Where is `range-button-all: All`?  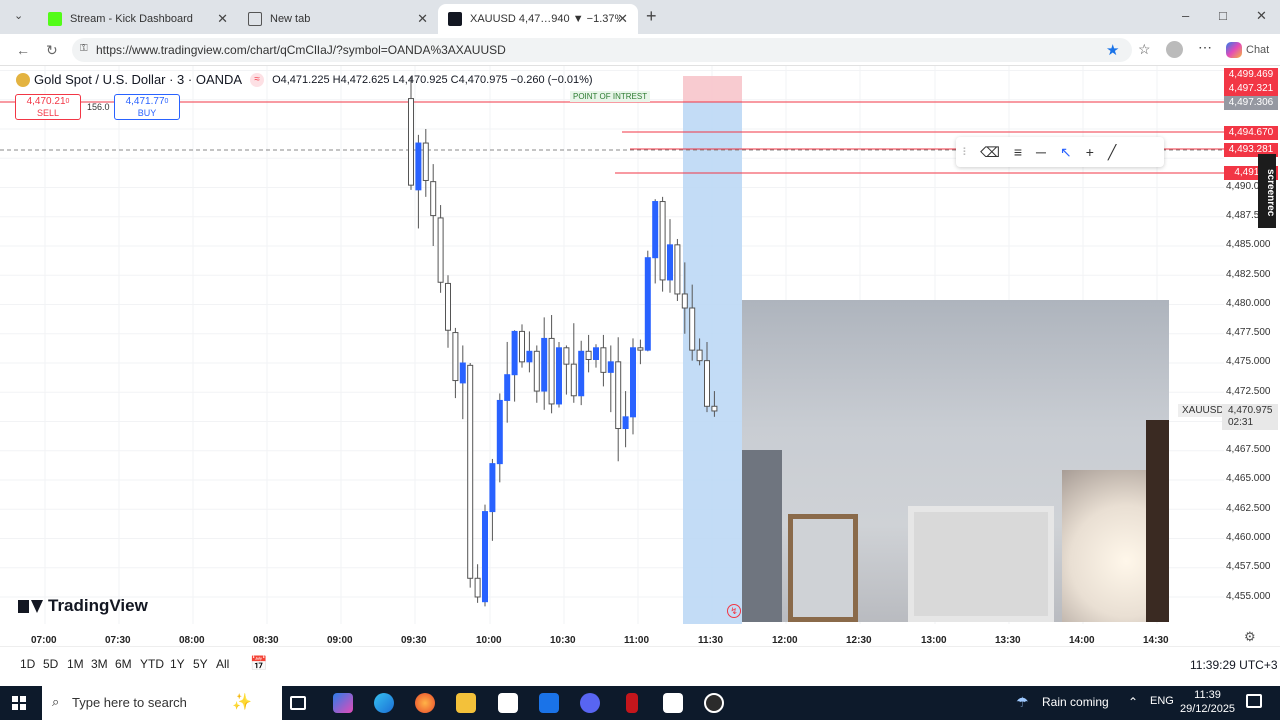
range-button-all: All is located at coordinates (222, 664).